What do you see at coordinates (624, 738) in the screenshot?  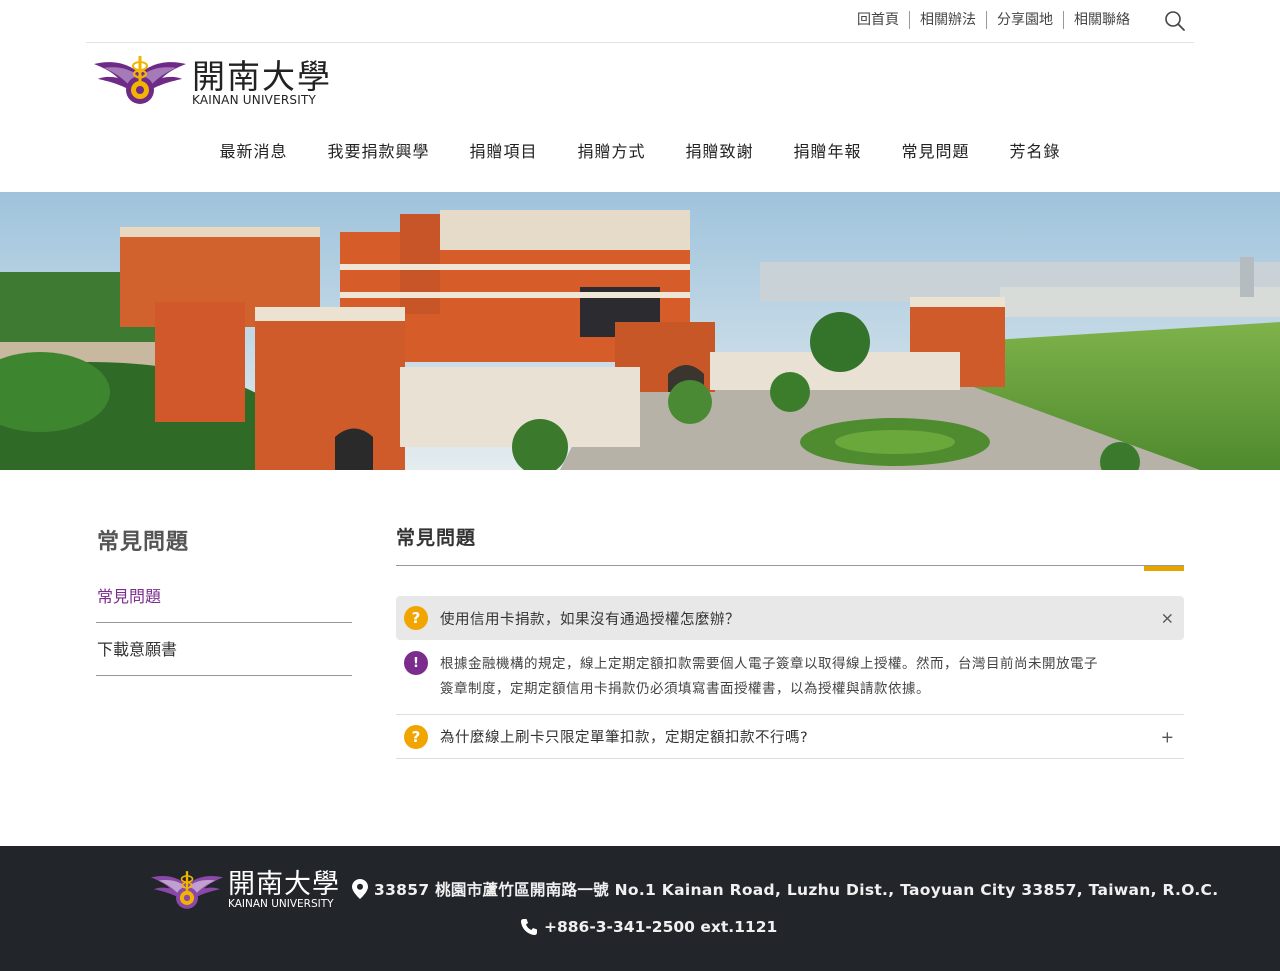 I see `faq-question-text: 為什麼線上刷卡只限定單筆扣款，定期定額扣款不行嗎?` at bounding box center [624, 738].